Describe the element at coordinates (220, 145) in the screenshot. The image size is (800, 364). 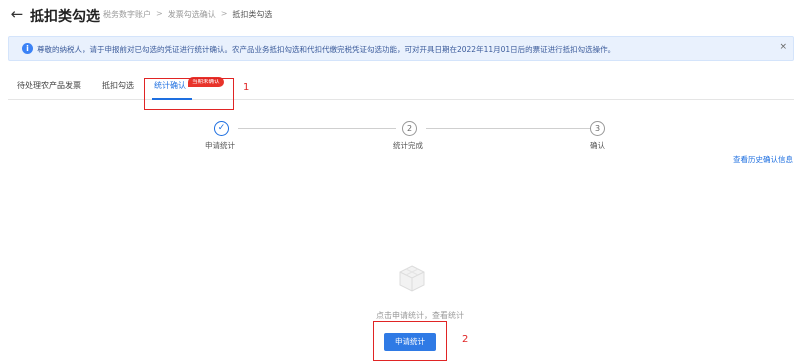
I see `step-label: 申请统计` at that location.